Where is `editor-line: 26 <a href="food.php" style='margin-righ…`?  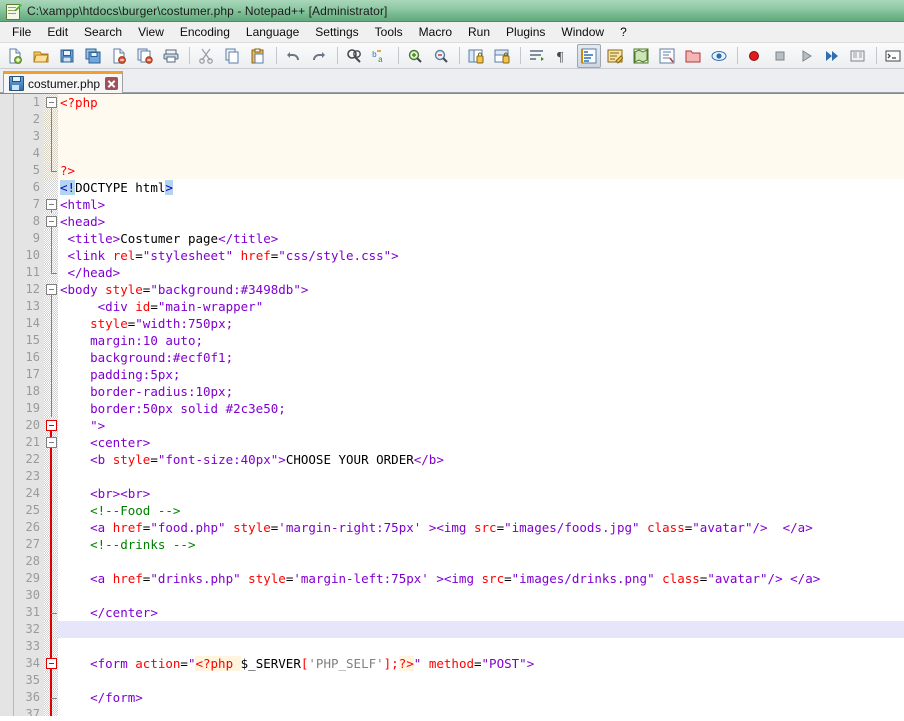
editor-line: 26 <a href="food.php" style='margin-righ… is located at coordinates (452, 527).